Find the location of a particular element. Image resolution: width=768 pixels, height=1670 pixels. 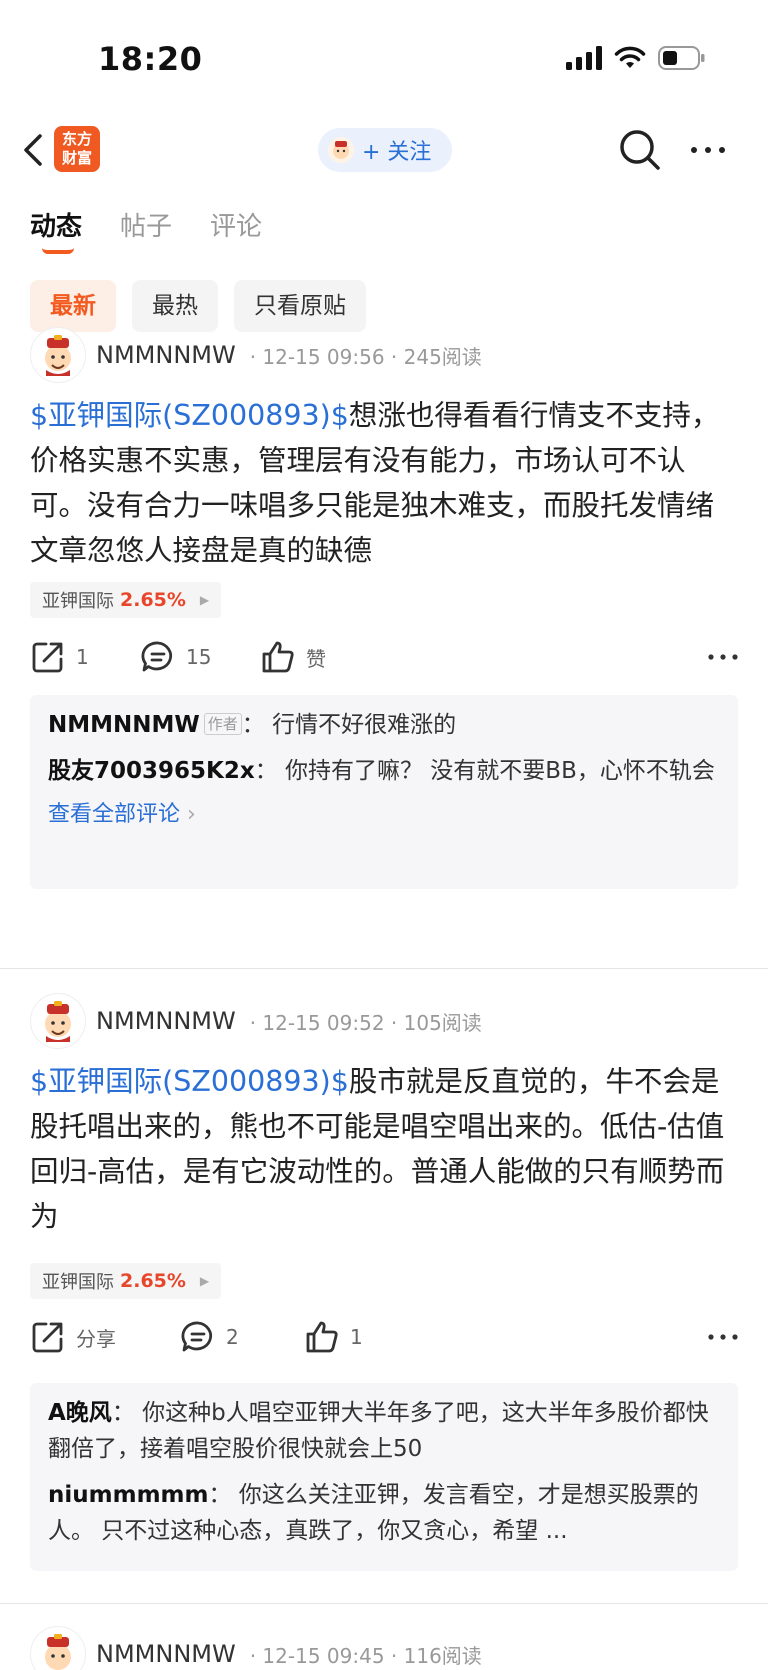

comment-item: 股友7003965K2x： 你持有了嘛？ 没有就不要BB，心怀不轨会 is located at coordinates (384, 771).